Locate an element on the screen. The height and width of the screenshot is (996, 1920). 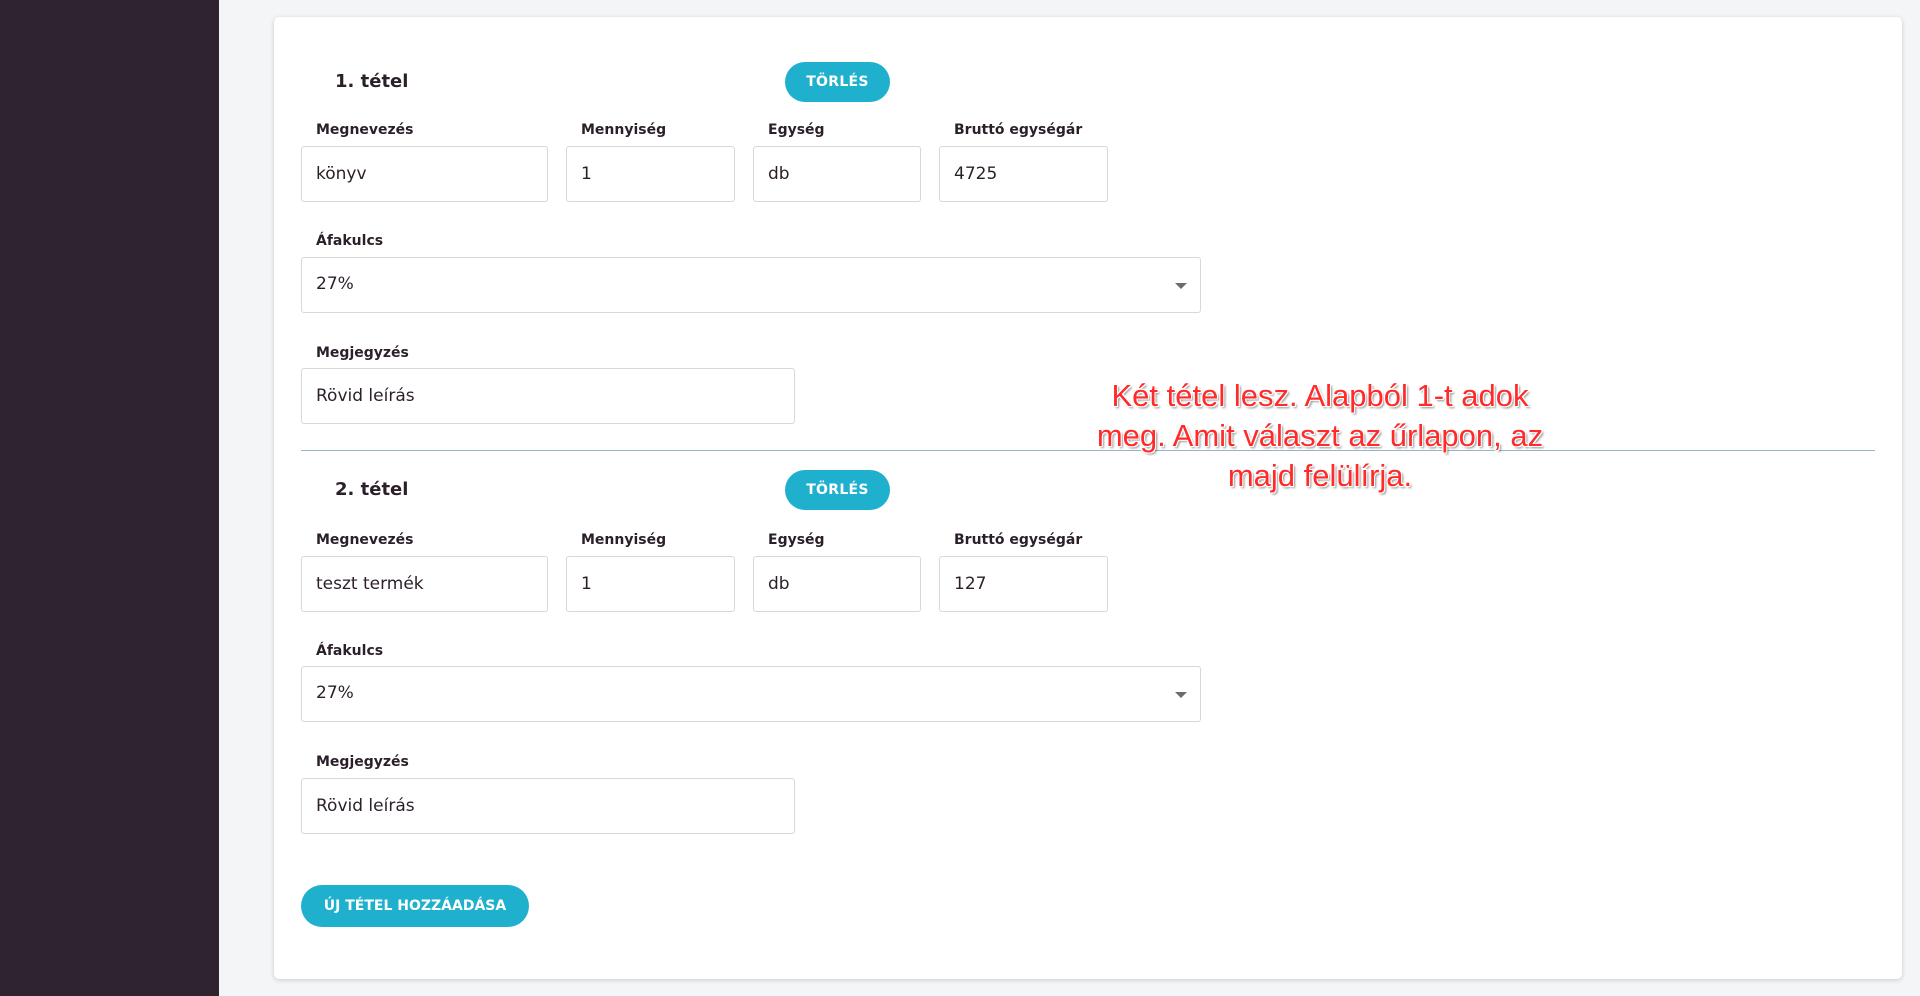
item-2-unit-input is located at coordinates (837, 584).